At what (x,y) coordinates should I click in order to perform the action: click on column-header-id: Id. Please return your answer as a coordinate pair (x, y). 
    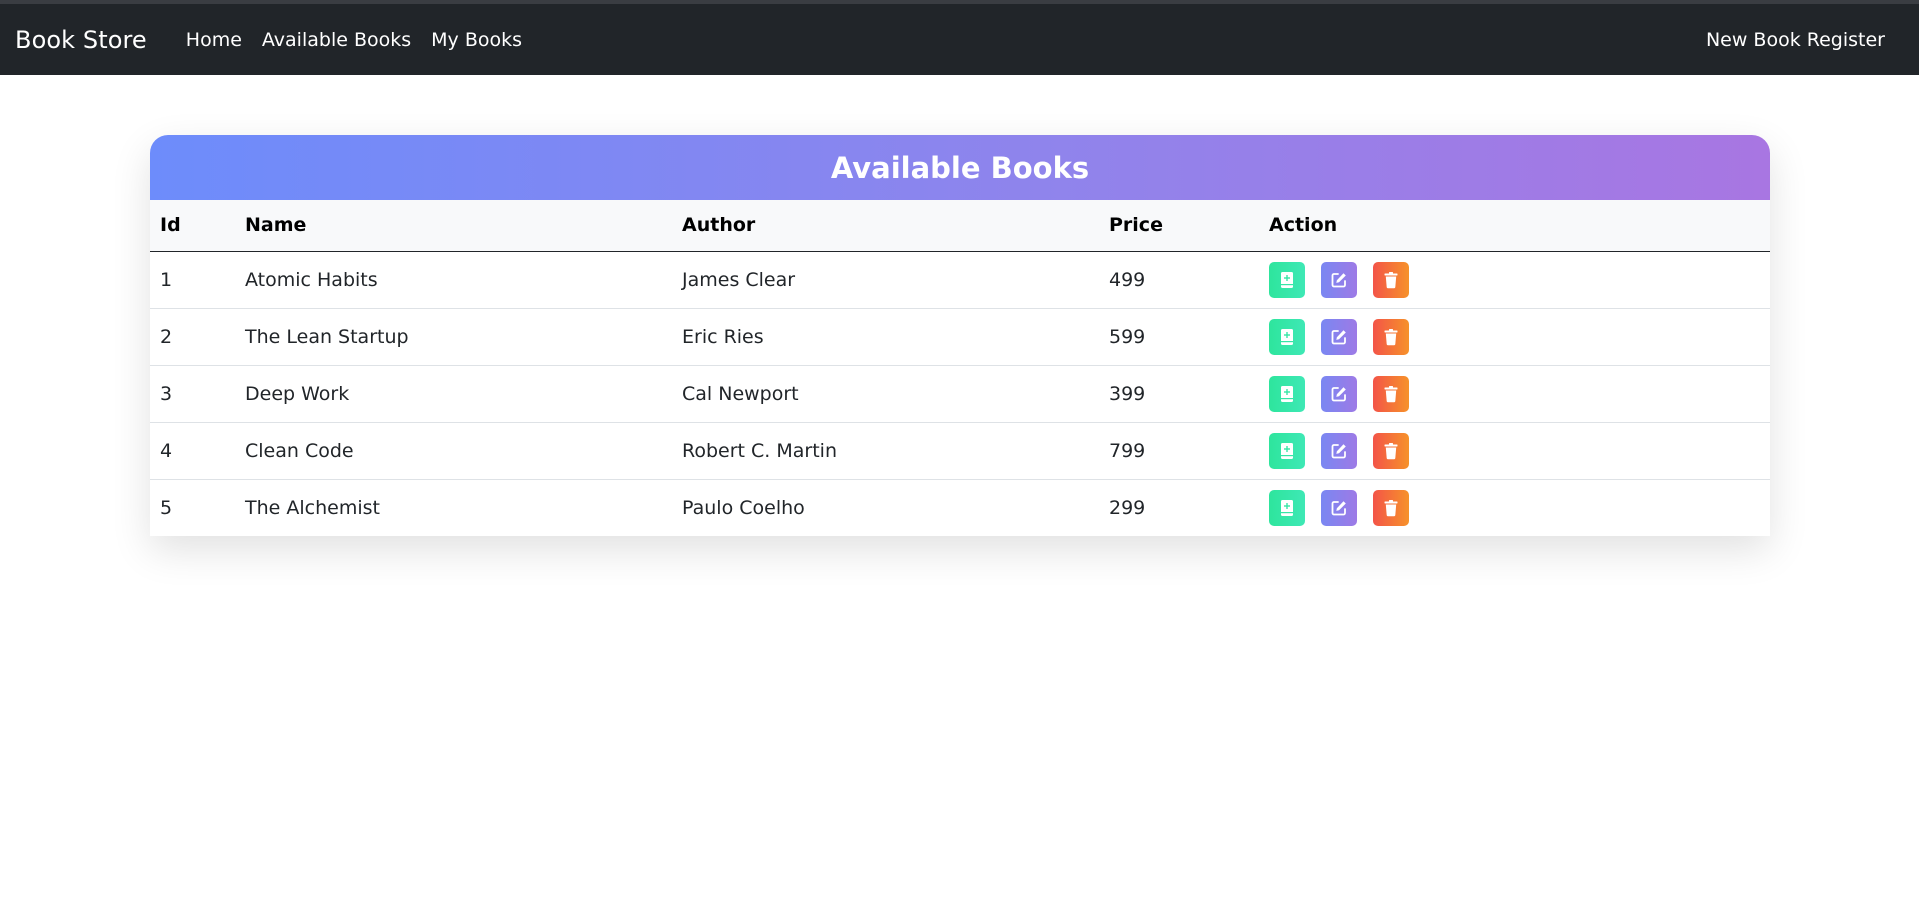
    Looking at the image, I should click on (192, 226).